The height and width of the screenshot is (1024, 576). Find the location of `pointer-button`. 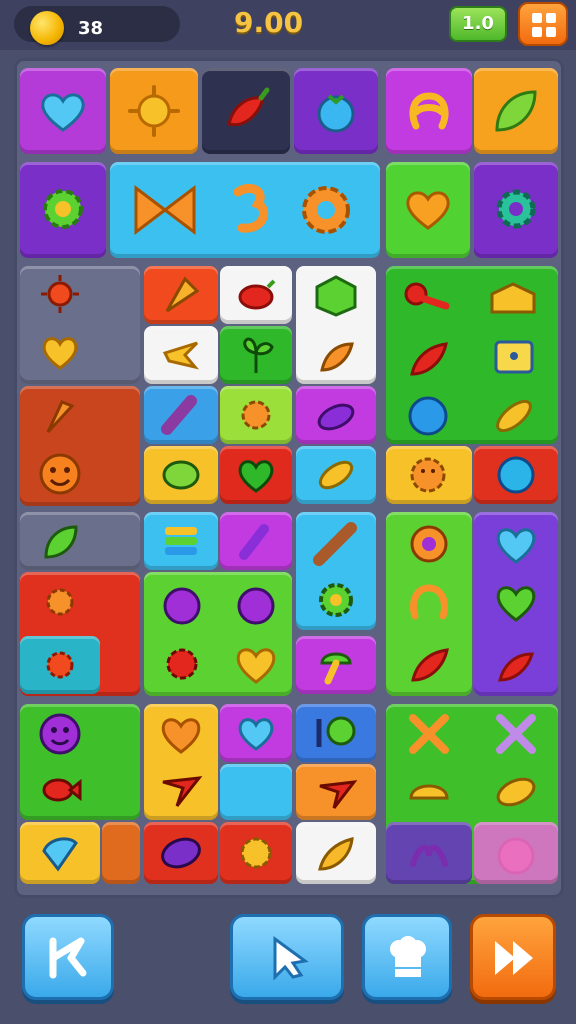

pointer-button is located at coordinates (287, 957).